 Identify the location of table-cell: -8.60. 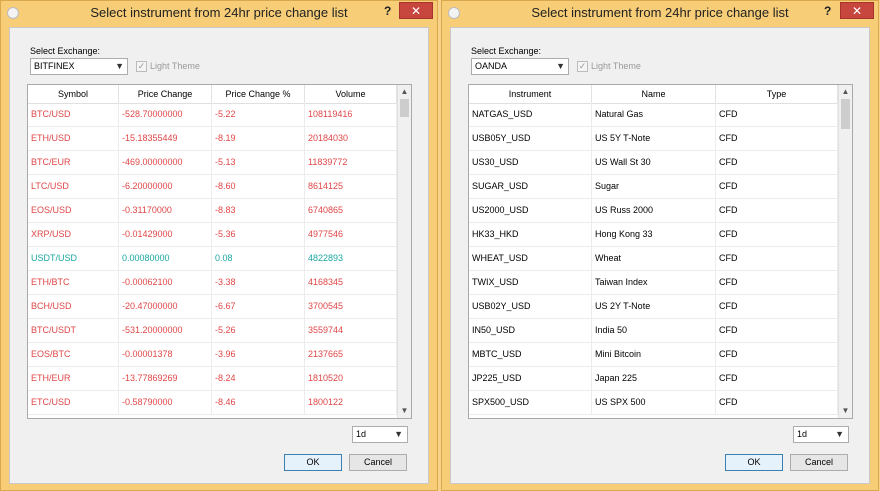
(258, 187).